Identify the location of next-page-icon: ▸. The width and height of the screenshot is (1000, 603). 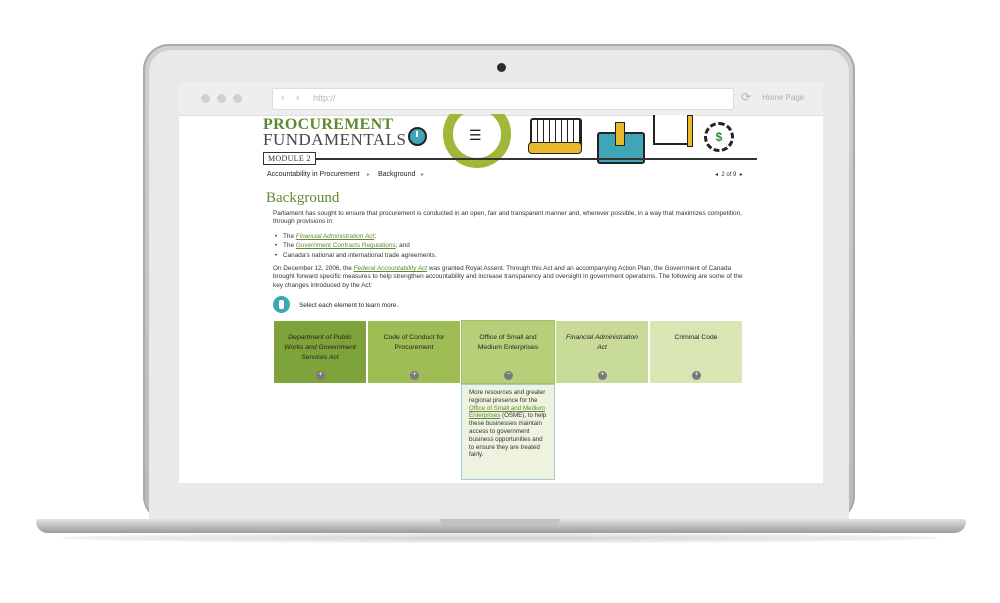
(741, 175).